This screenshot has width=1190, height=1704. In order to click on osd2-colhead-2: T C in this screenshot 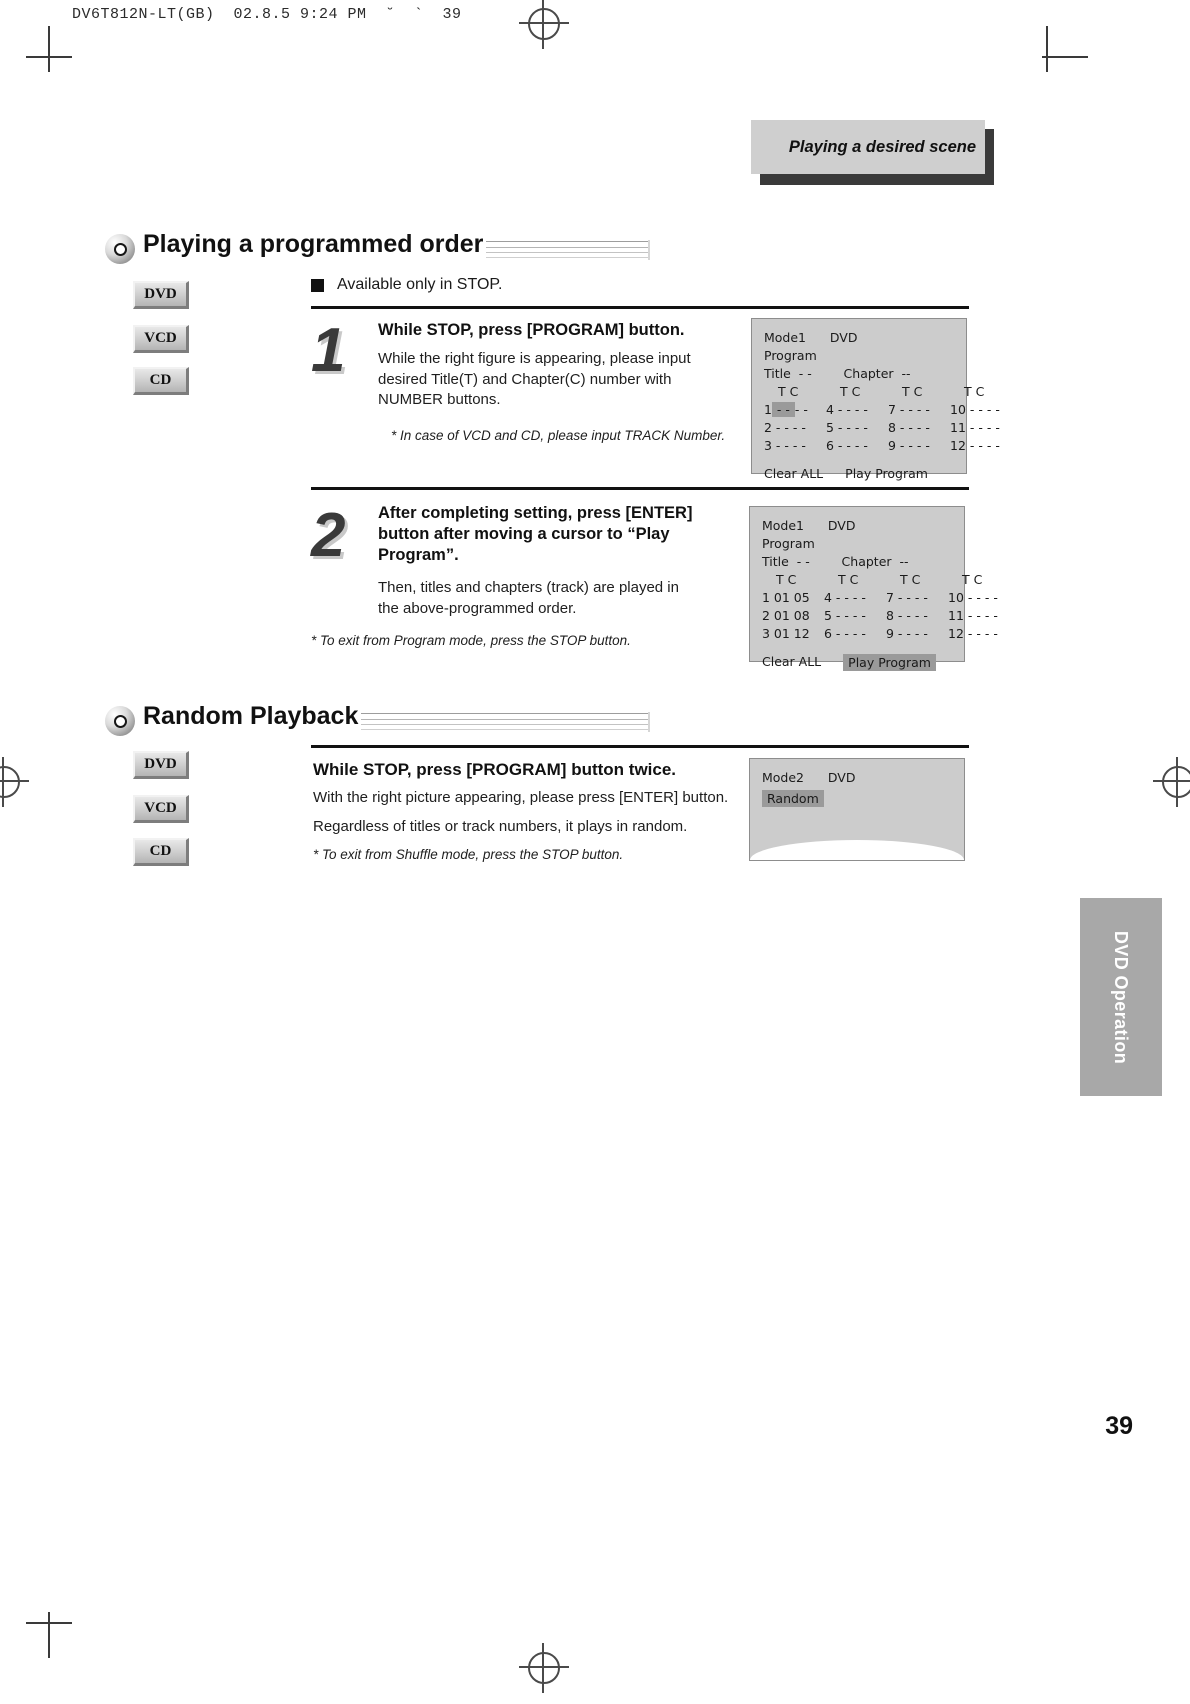, I will do `click(910, 580)`.